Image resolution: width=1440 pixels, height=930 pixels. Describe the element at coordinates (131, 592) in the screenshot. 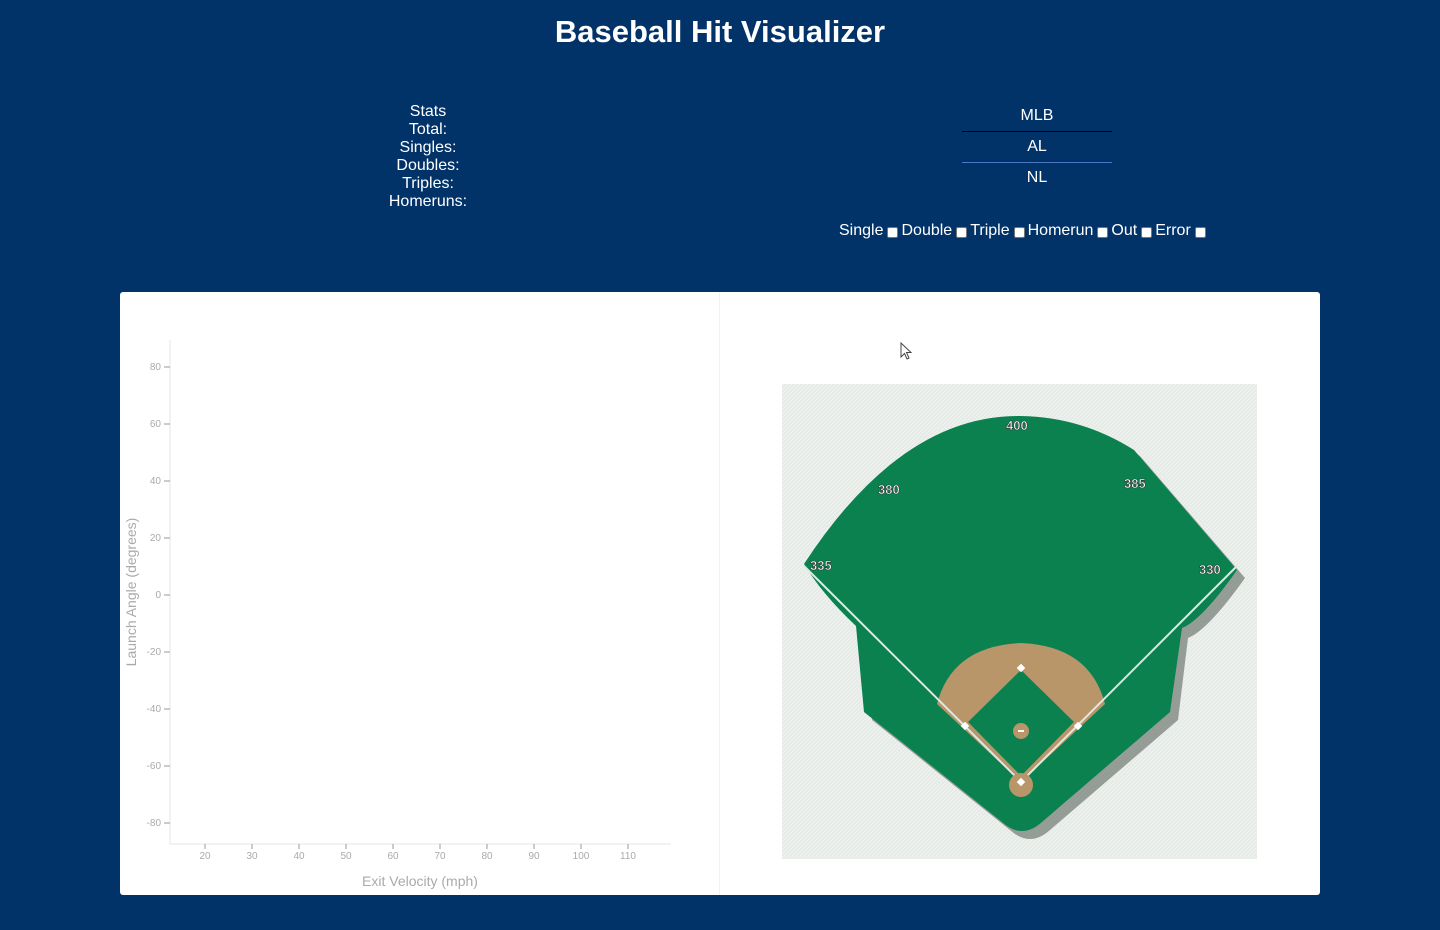

I see `y-axis-label: Launch Angle (degrees)` at that location.